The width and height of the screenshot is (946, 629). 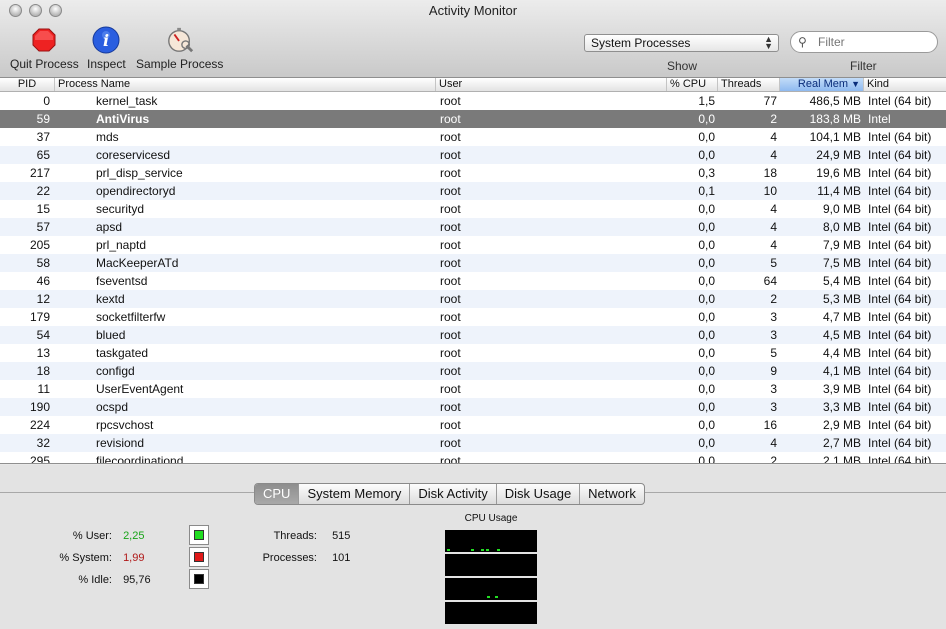 What do you see at coordinates (199, 535) in the screenshot?
I see `user-color-well` at bounding box center [199, 535].